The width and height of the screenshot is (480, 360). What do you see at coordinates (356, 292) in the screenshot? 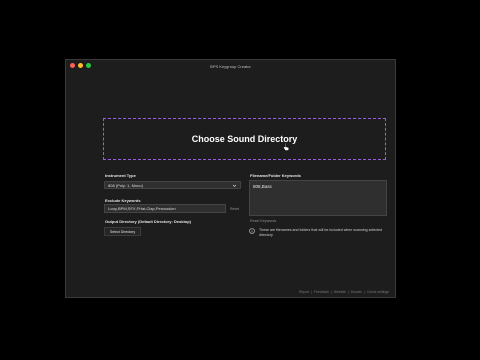
I see `footer-link-donate: Donate` at bounding box center [356, 292].